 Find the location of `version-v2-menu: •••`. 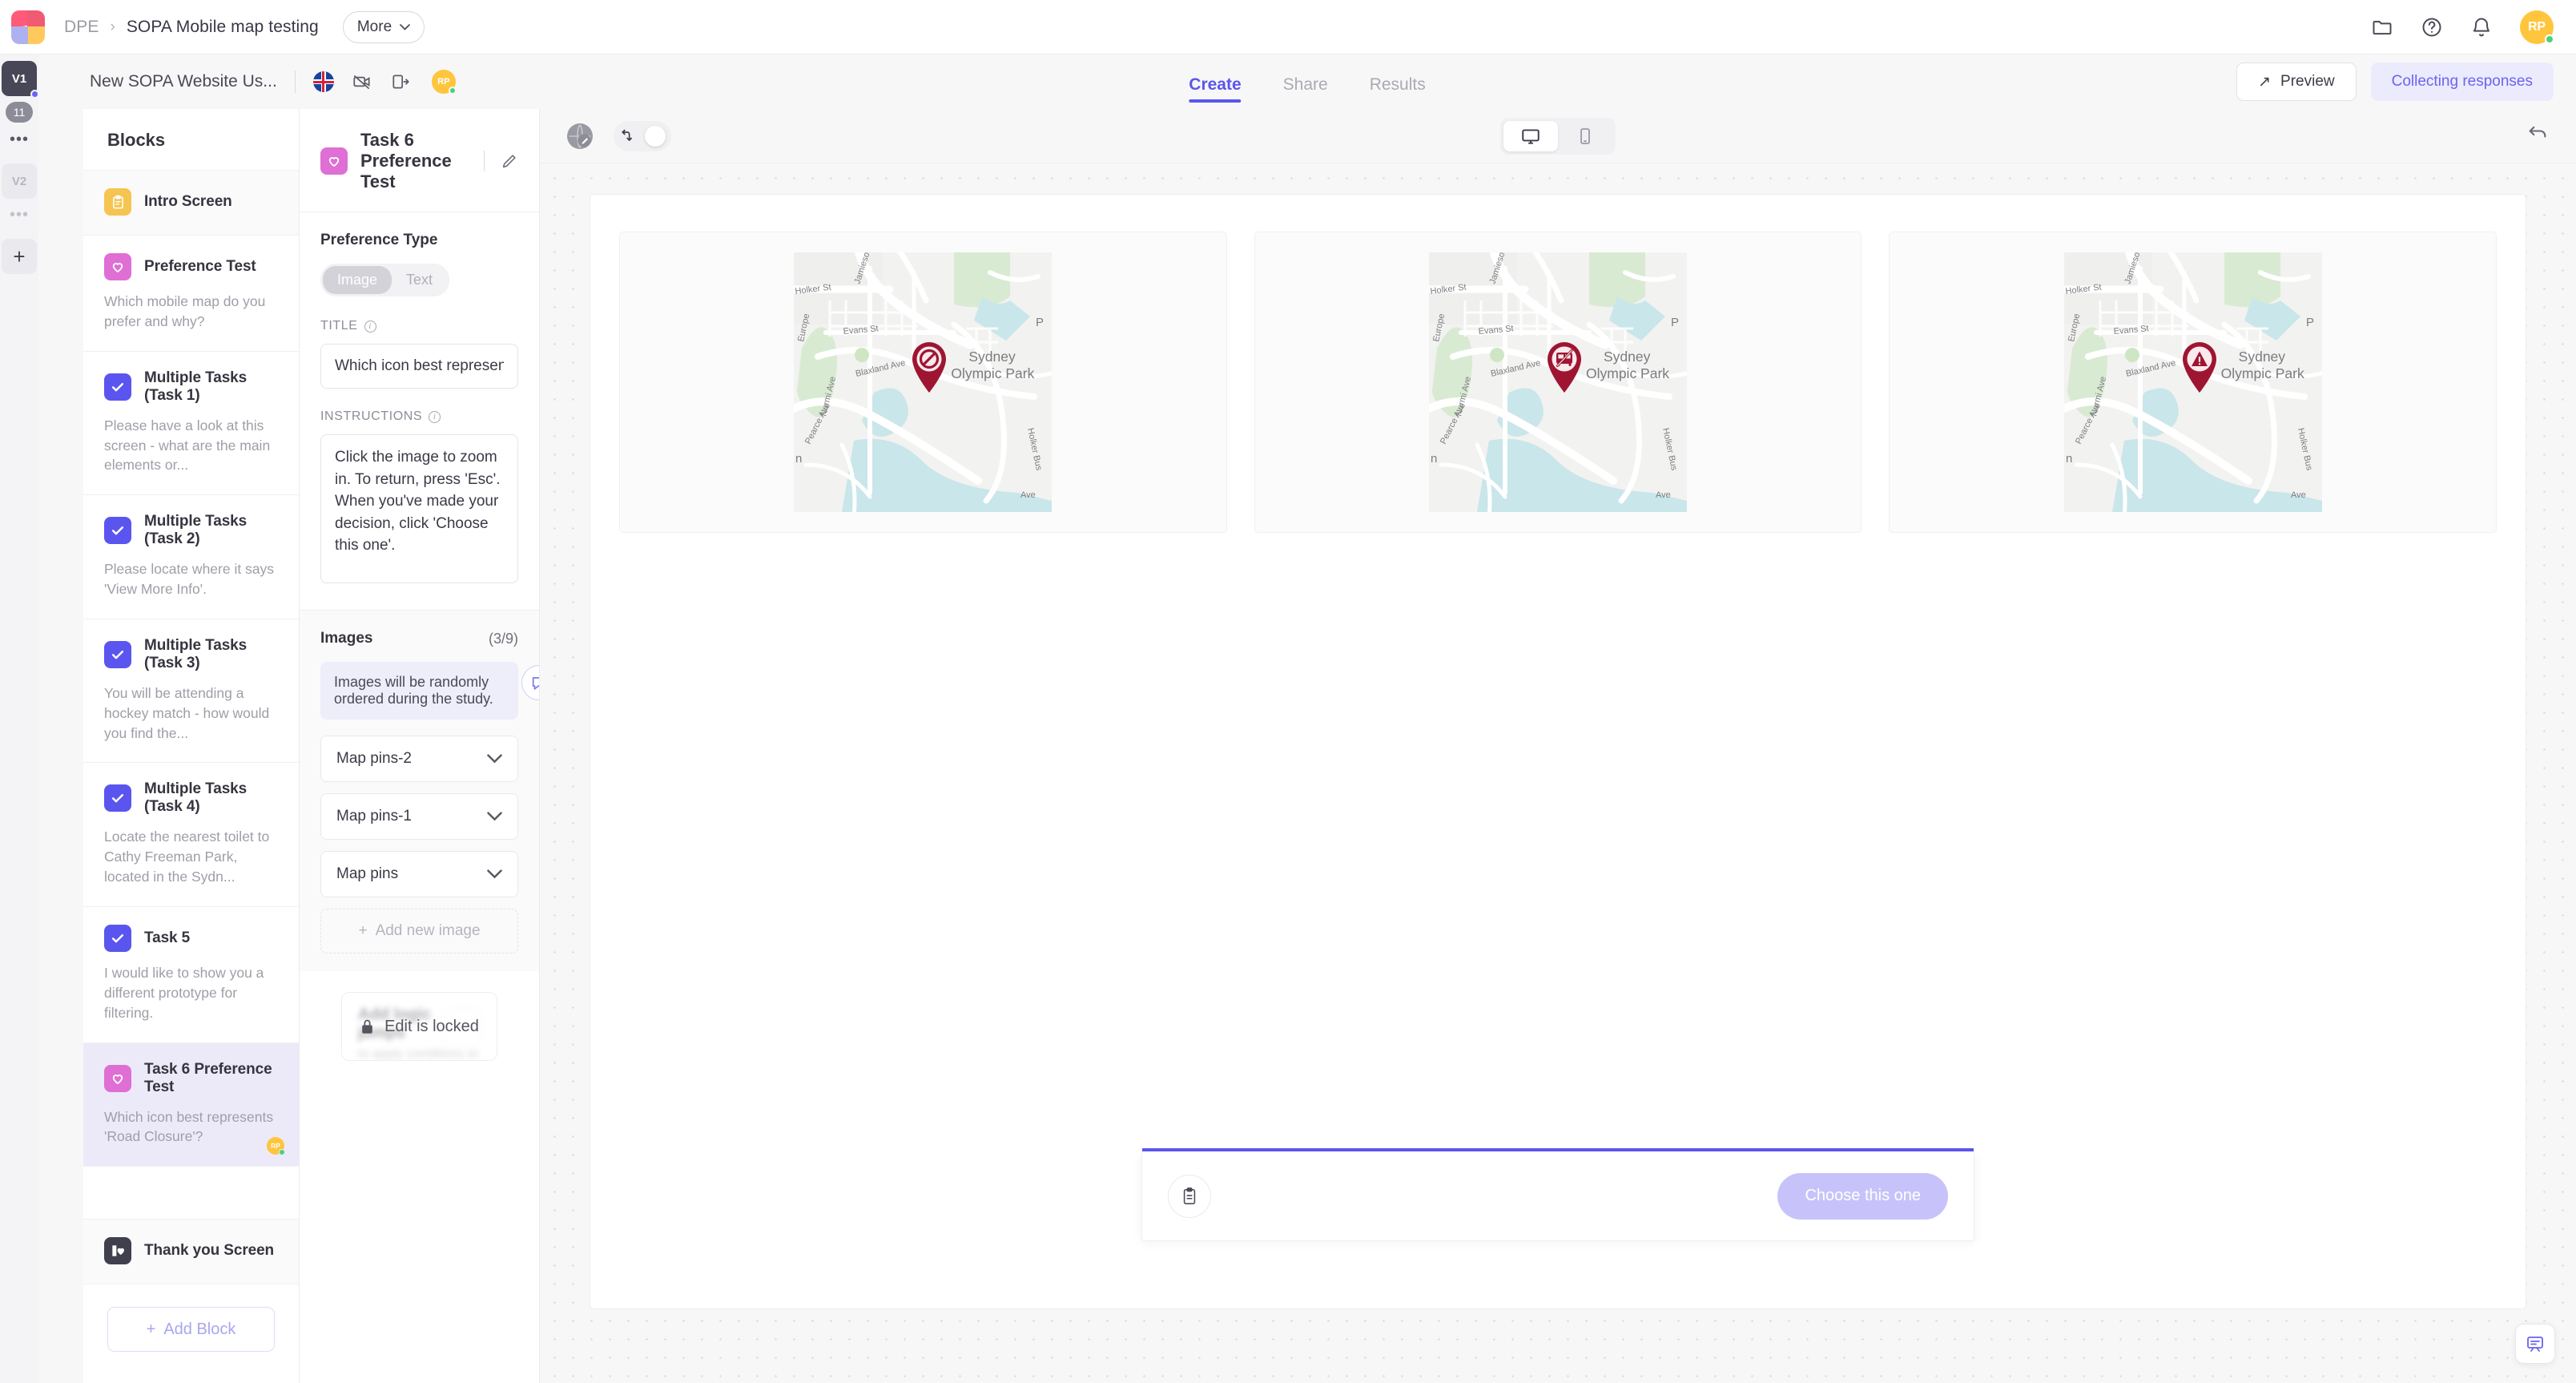

version-v2-menu: ••• is located at coordinates (19, 215).